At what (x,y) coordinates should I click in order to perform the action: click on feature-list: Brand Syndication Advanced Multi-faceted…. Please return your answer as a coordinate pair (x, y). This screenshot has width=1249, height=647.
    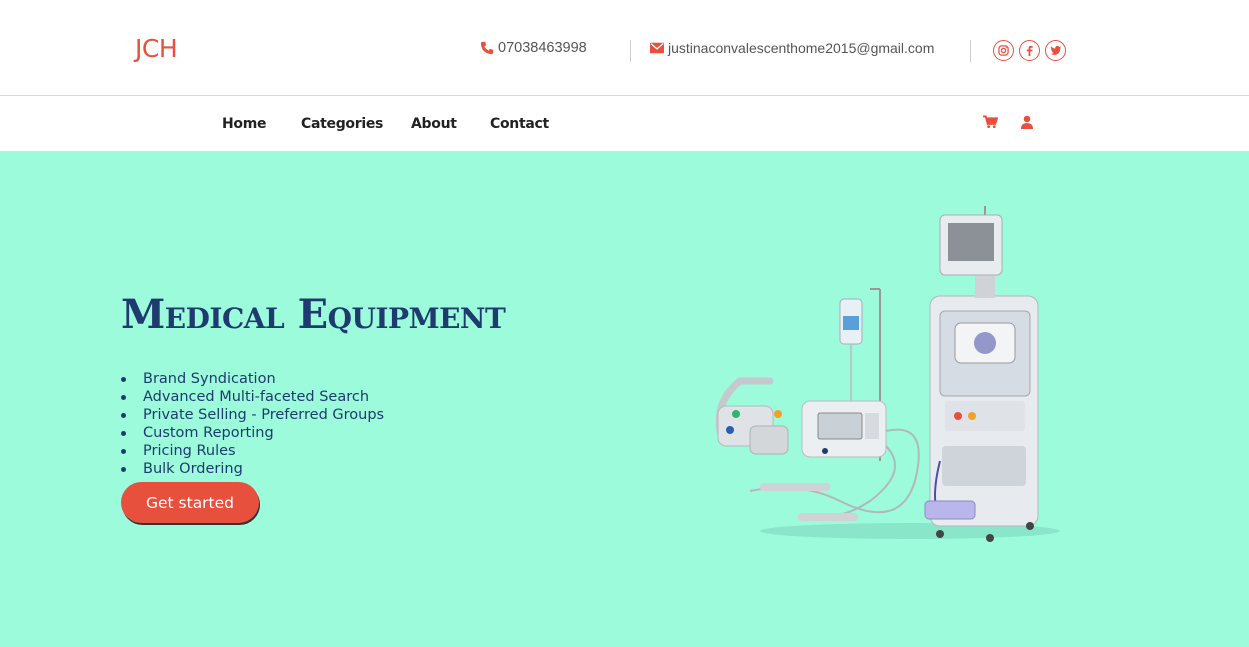
    Looking at the image, I should click on (252, 424).